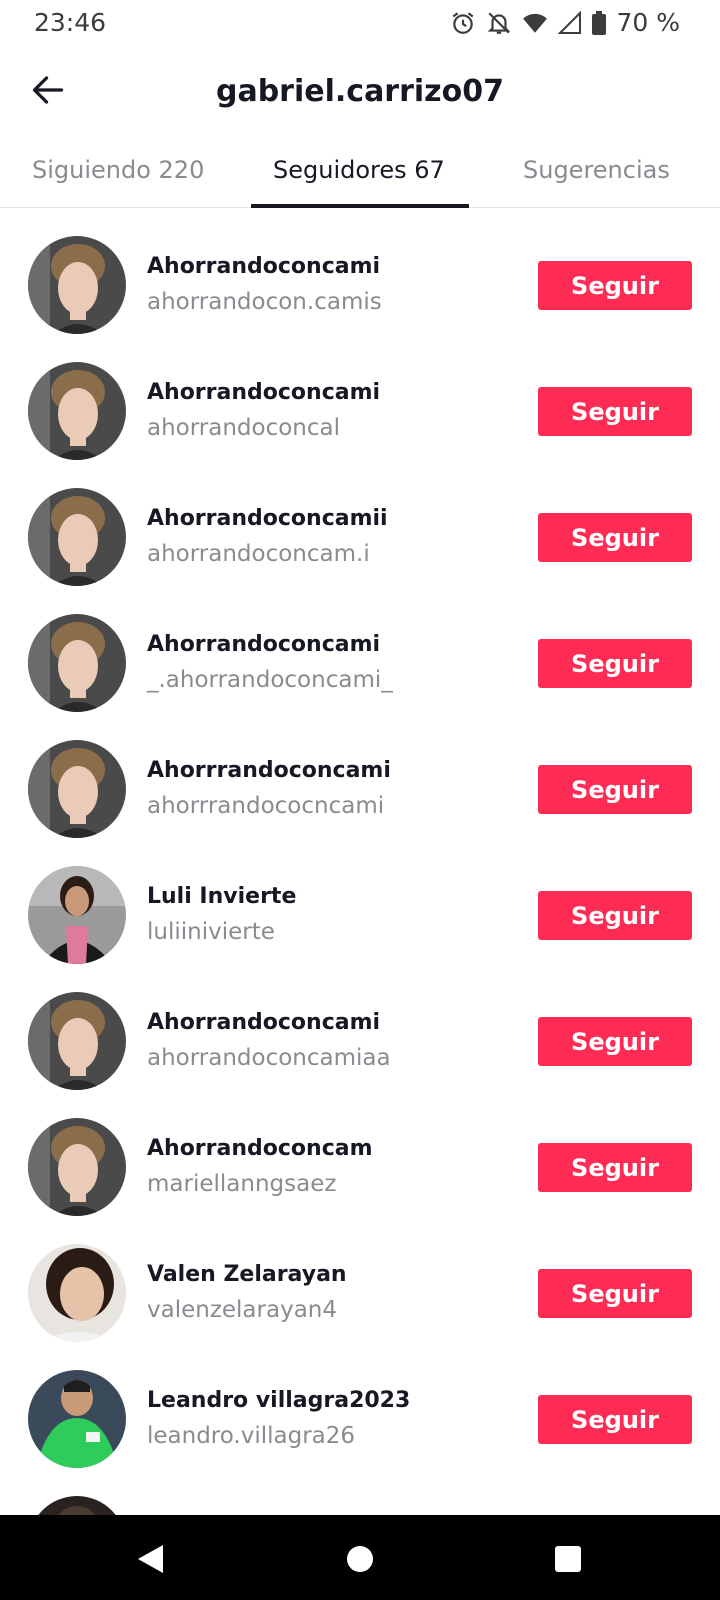 The height and width of the screenshot is (1600, 720). What do you see at coordinates (269, 1058) in the screenshot?
I see `username: ahorrandoconcamiaa` at bounding box center [269, 1058].